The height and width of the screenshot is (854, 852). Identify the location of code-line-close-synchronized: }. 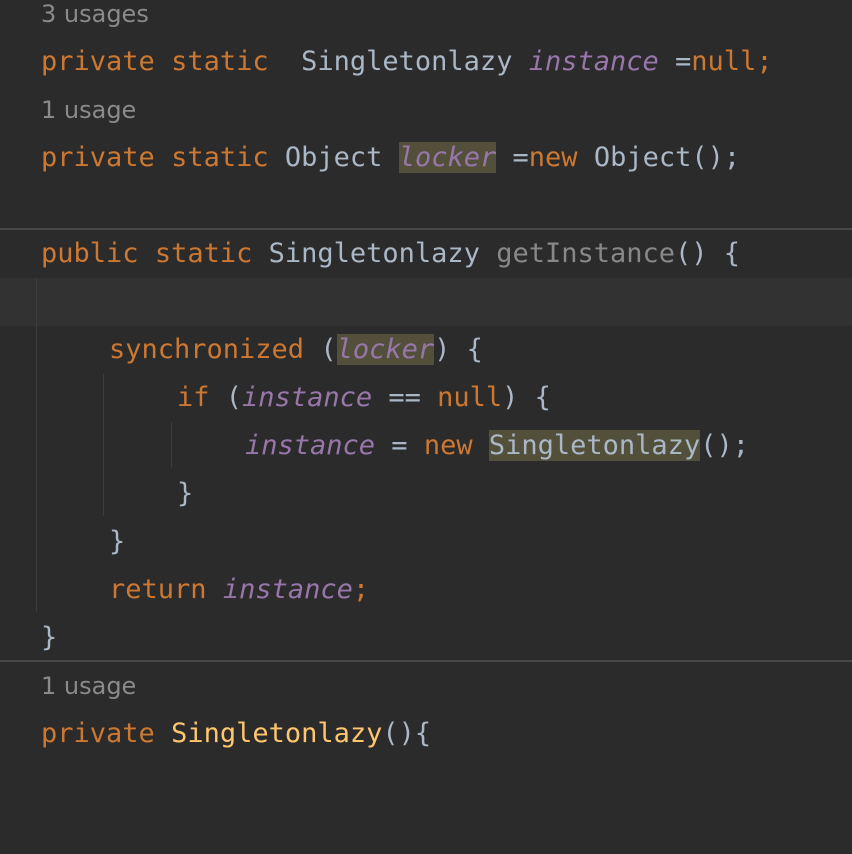
(426, 542).